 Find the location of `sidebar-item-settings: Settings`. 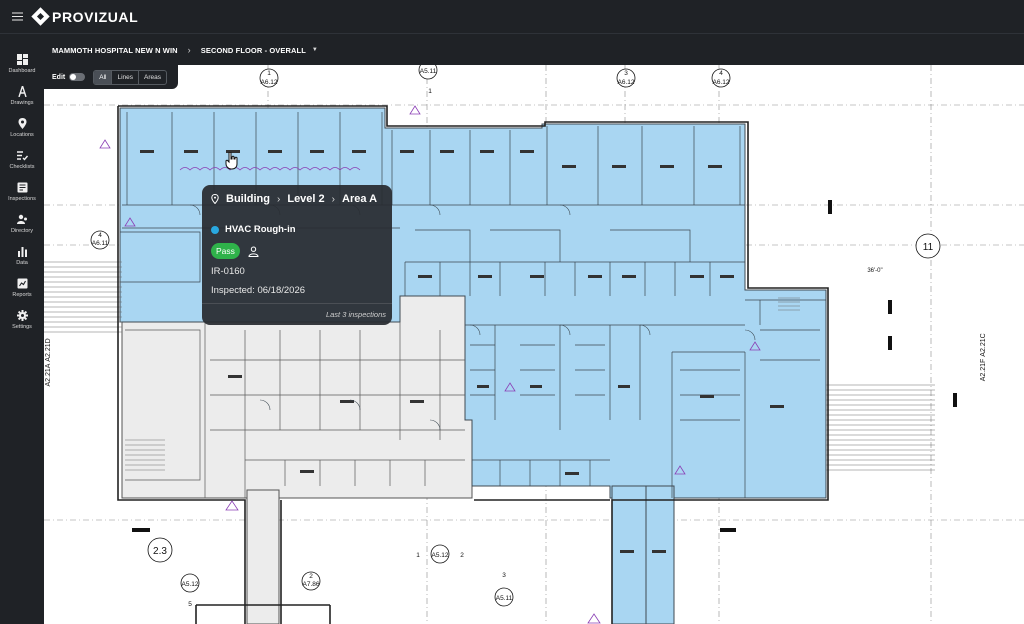

sidebar-item-settings: Settings is located at coordinates (22, 320).